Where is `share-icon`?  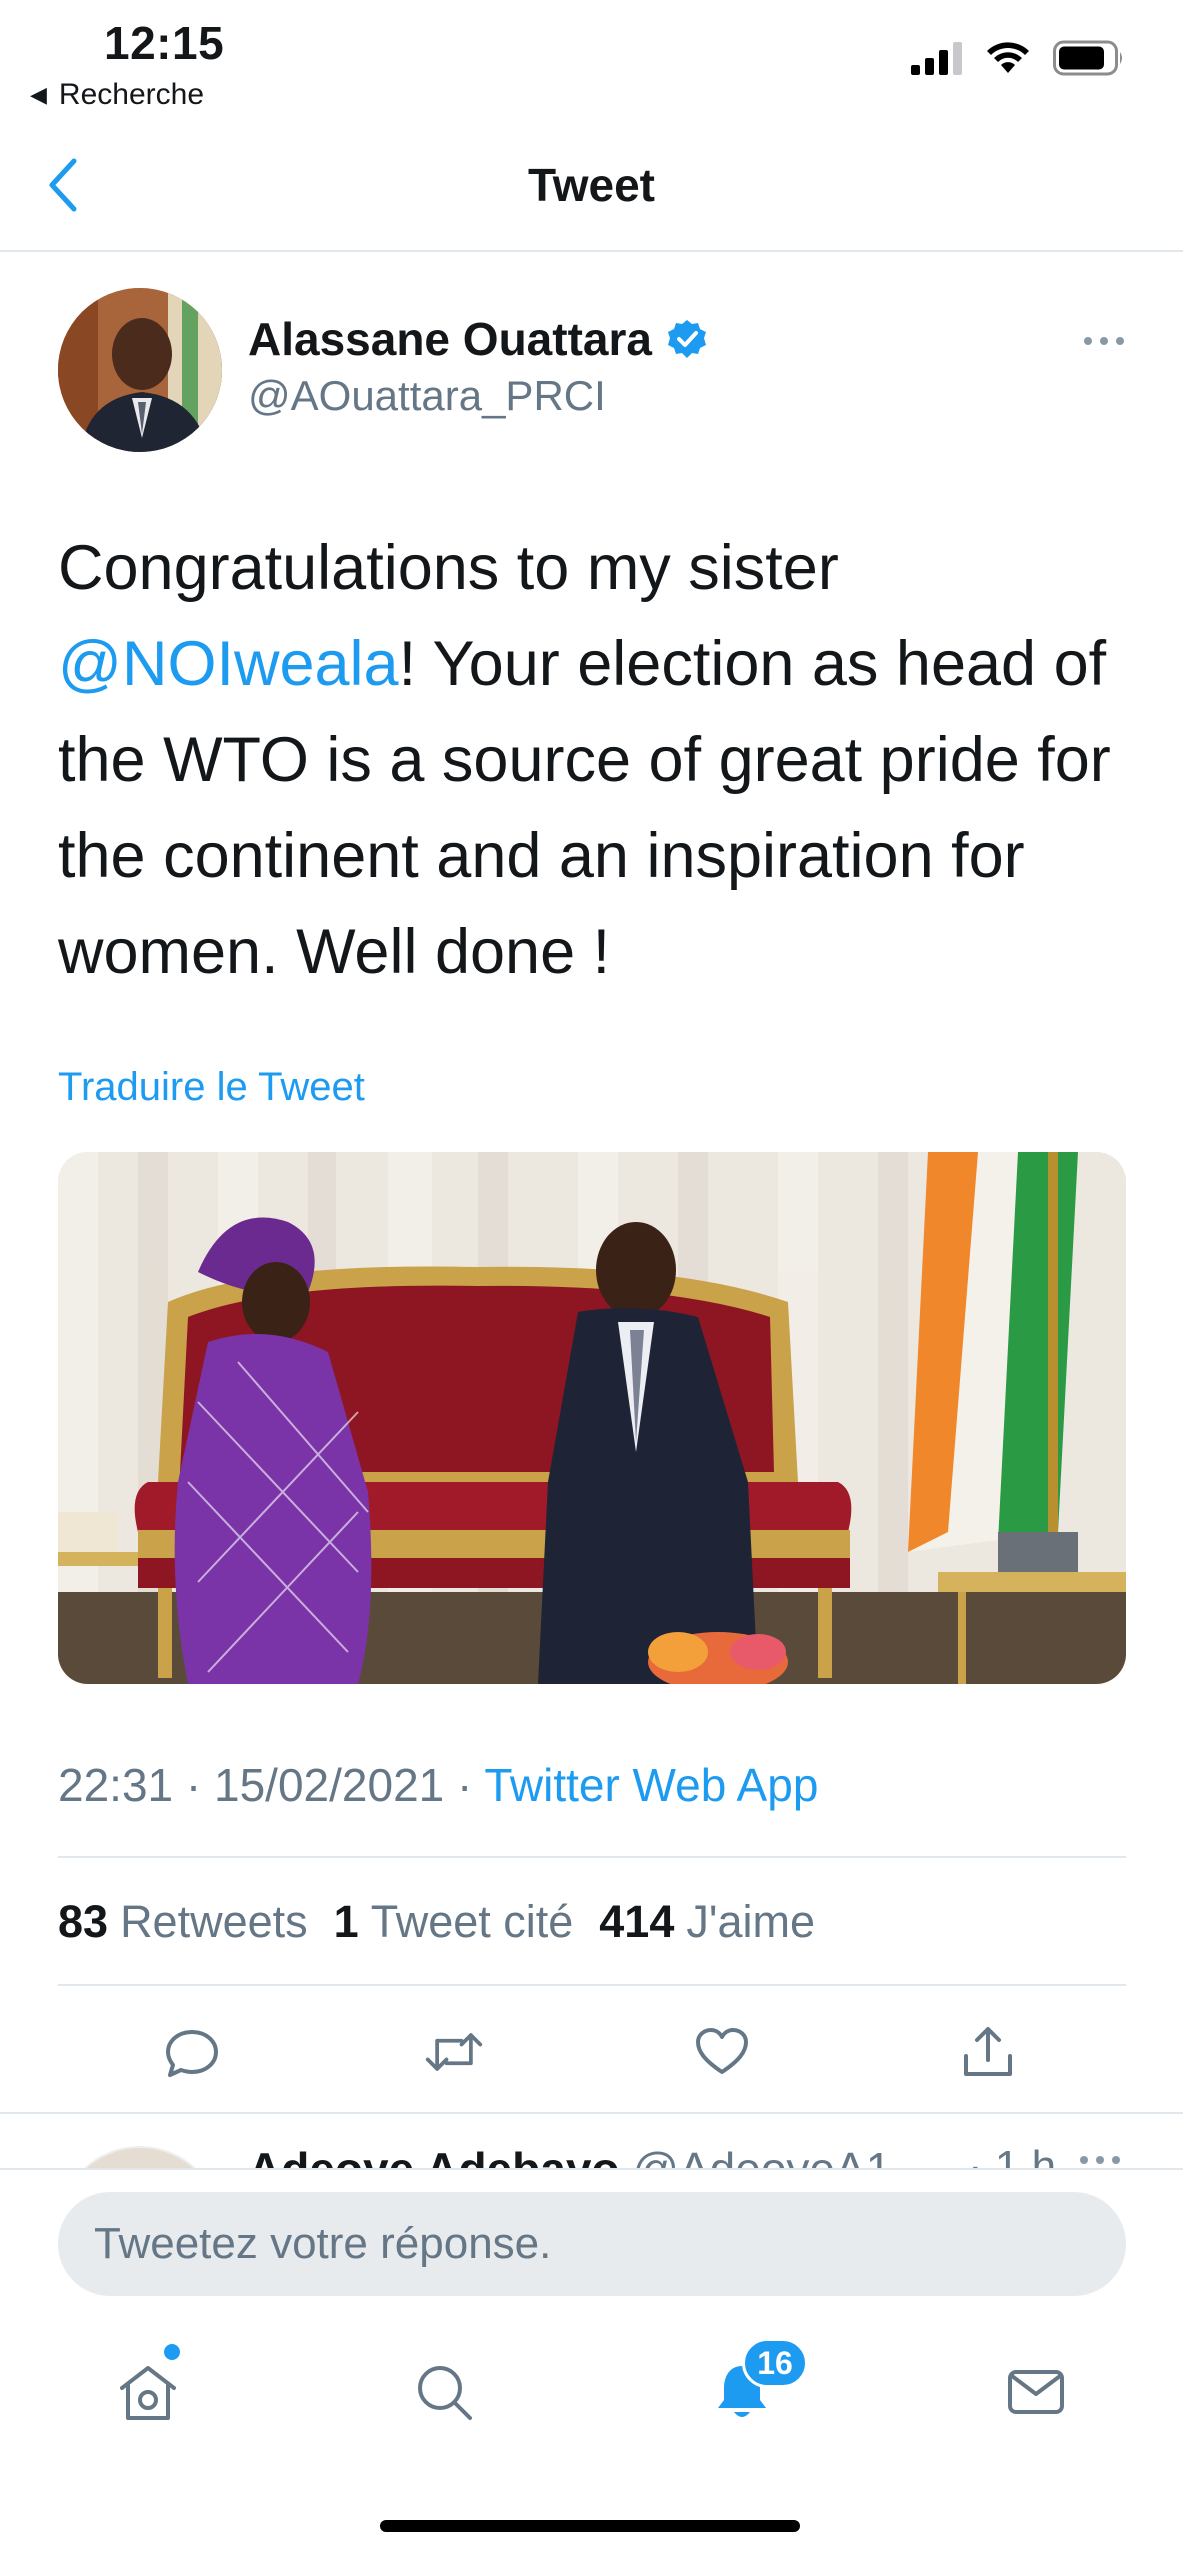 share-icon is located at coordinates (988, 2051).